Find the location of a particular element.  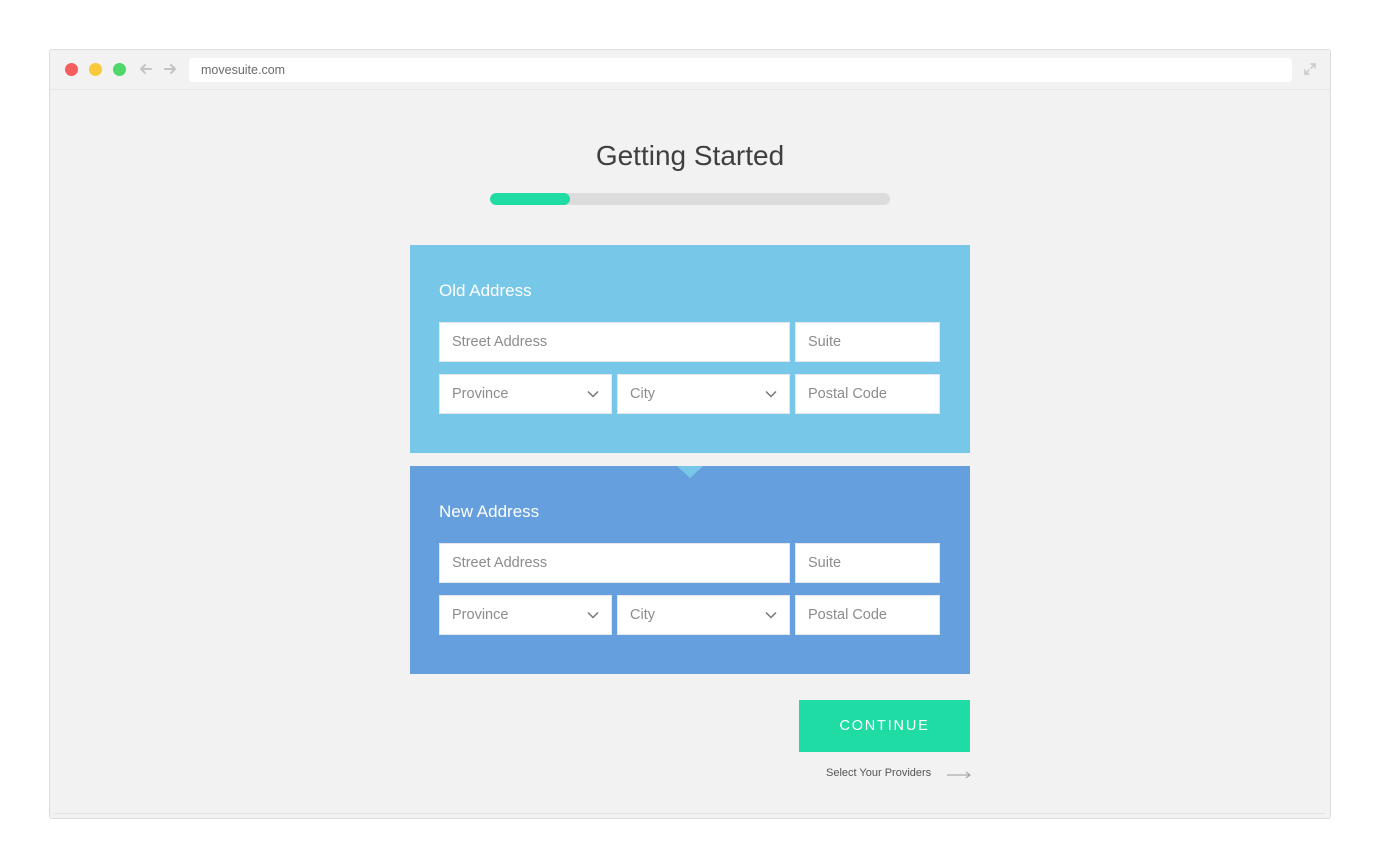

minimize-window-button is located at coordinates (95, 69).